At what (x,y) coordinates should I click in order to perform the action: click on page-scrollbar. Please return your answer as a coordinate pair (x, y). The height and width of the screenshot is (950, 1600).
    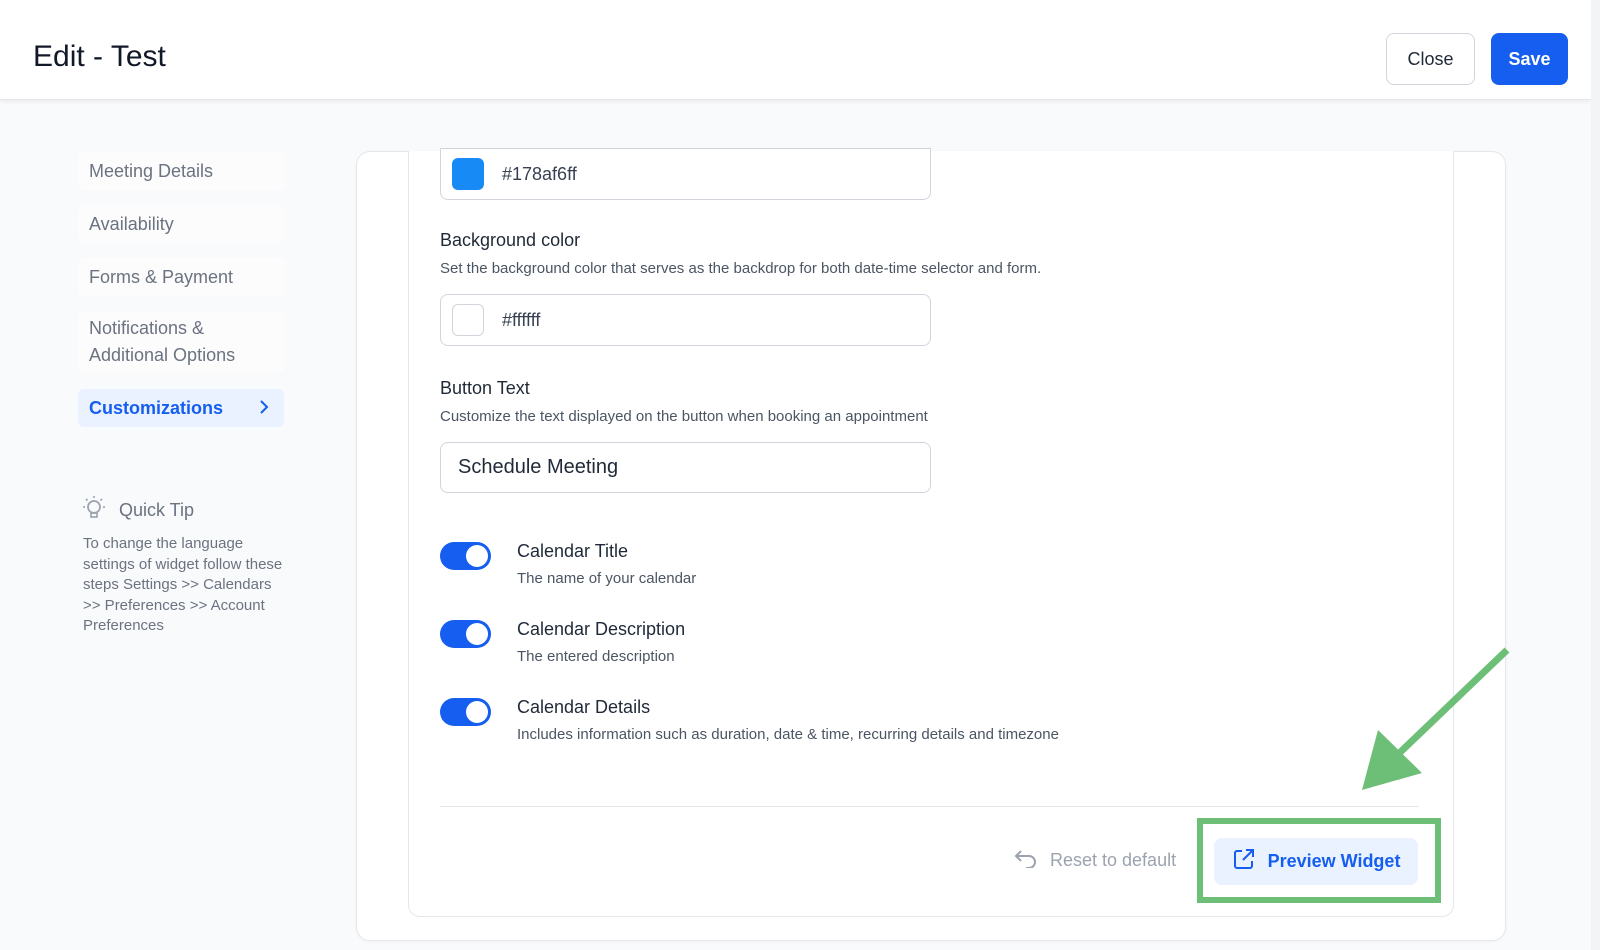
    Looking at the image, I should click on (1595, 475).